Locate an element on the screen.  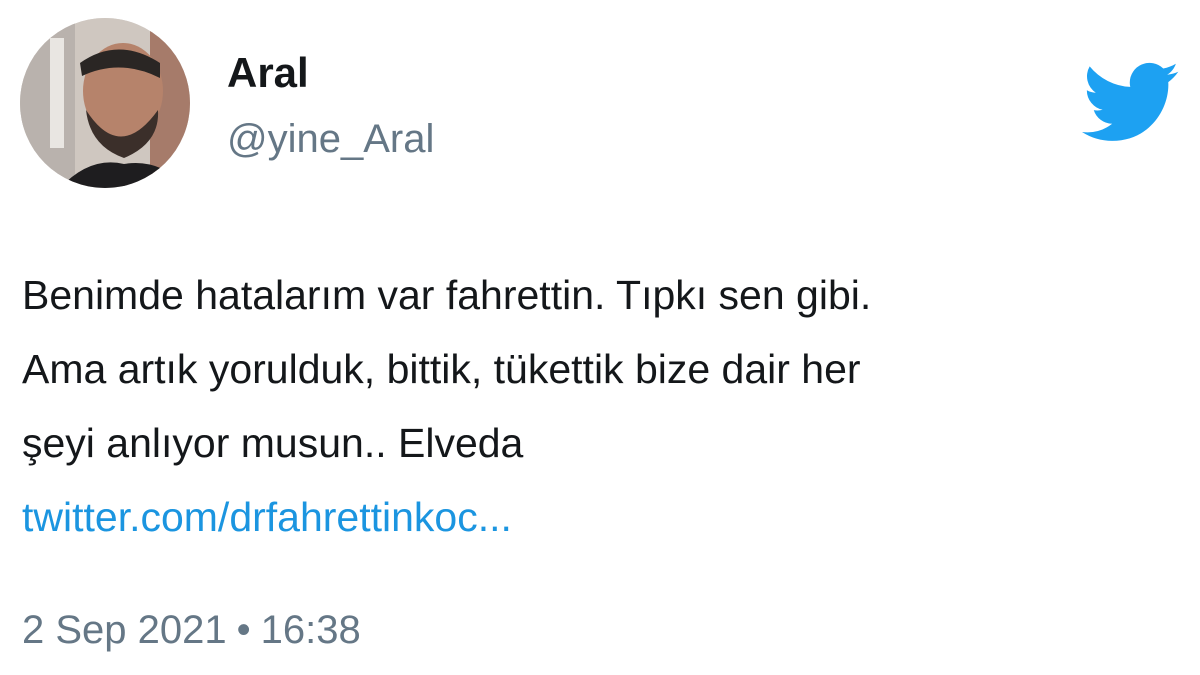
avatar-photo is located at coordinates (105, 103).